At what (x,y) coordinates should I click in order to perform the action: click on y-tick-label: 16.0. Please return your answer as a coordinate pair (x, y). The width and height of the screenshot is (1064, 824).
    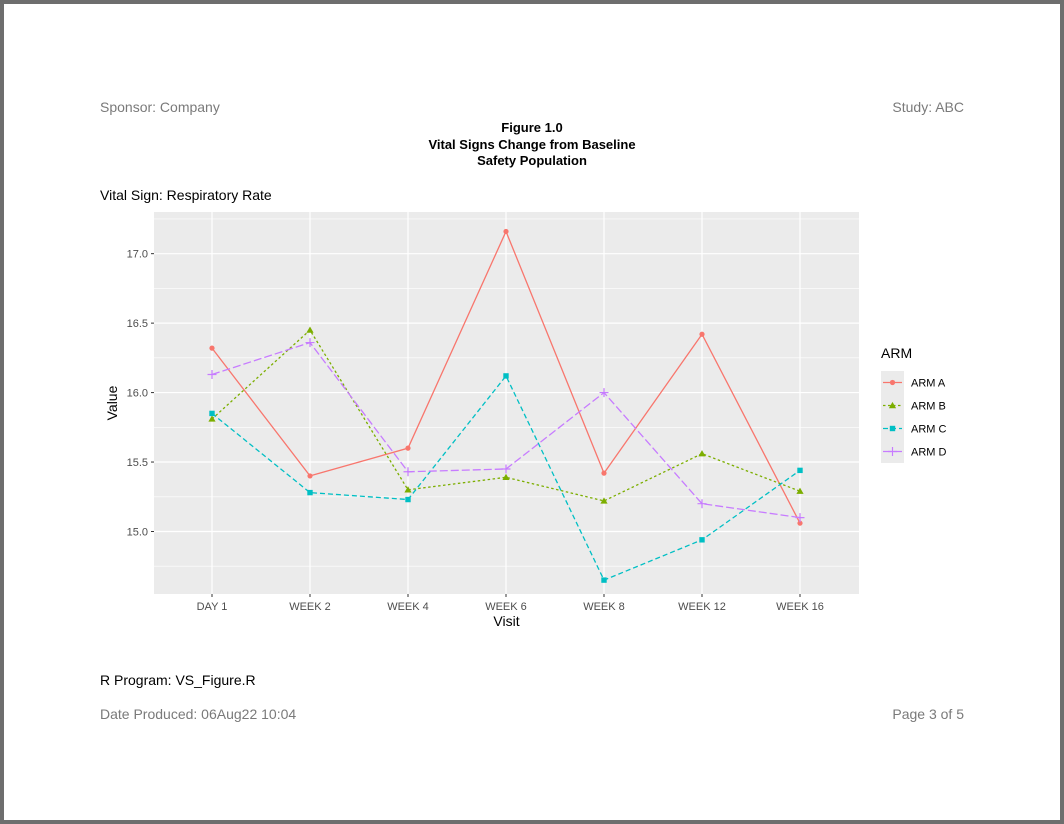
    Looking at the image, I should click on (137, 394).